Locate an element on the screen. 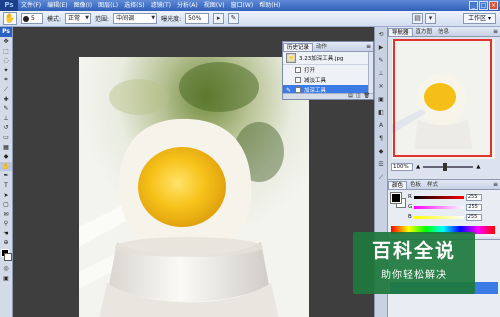  brush-tool-icon: ✎ is located at coordinates (6, 109).